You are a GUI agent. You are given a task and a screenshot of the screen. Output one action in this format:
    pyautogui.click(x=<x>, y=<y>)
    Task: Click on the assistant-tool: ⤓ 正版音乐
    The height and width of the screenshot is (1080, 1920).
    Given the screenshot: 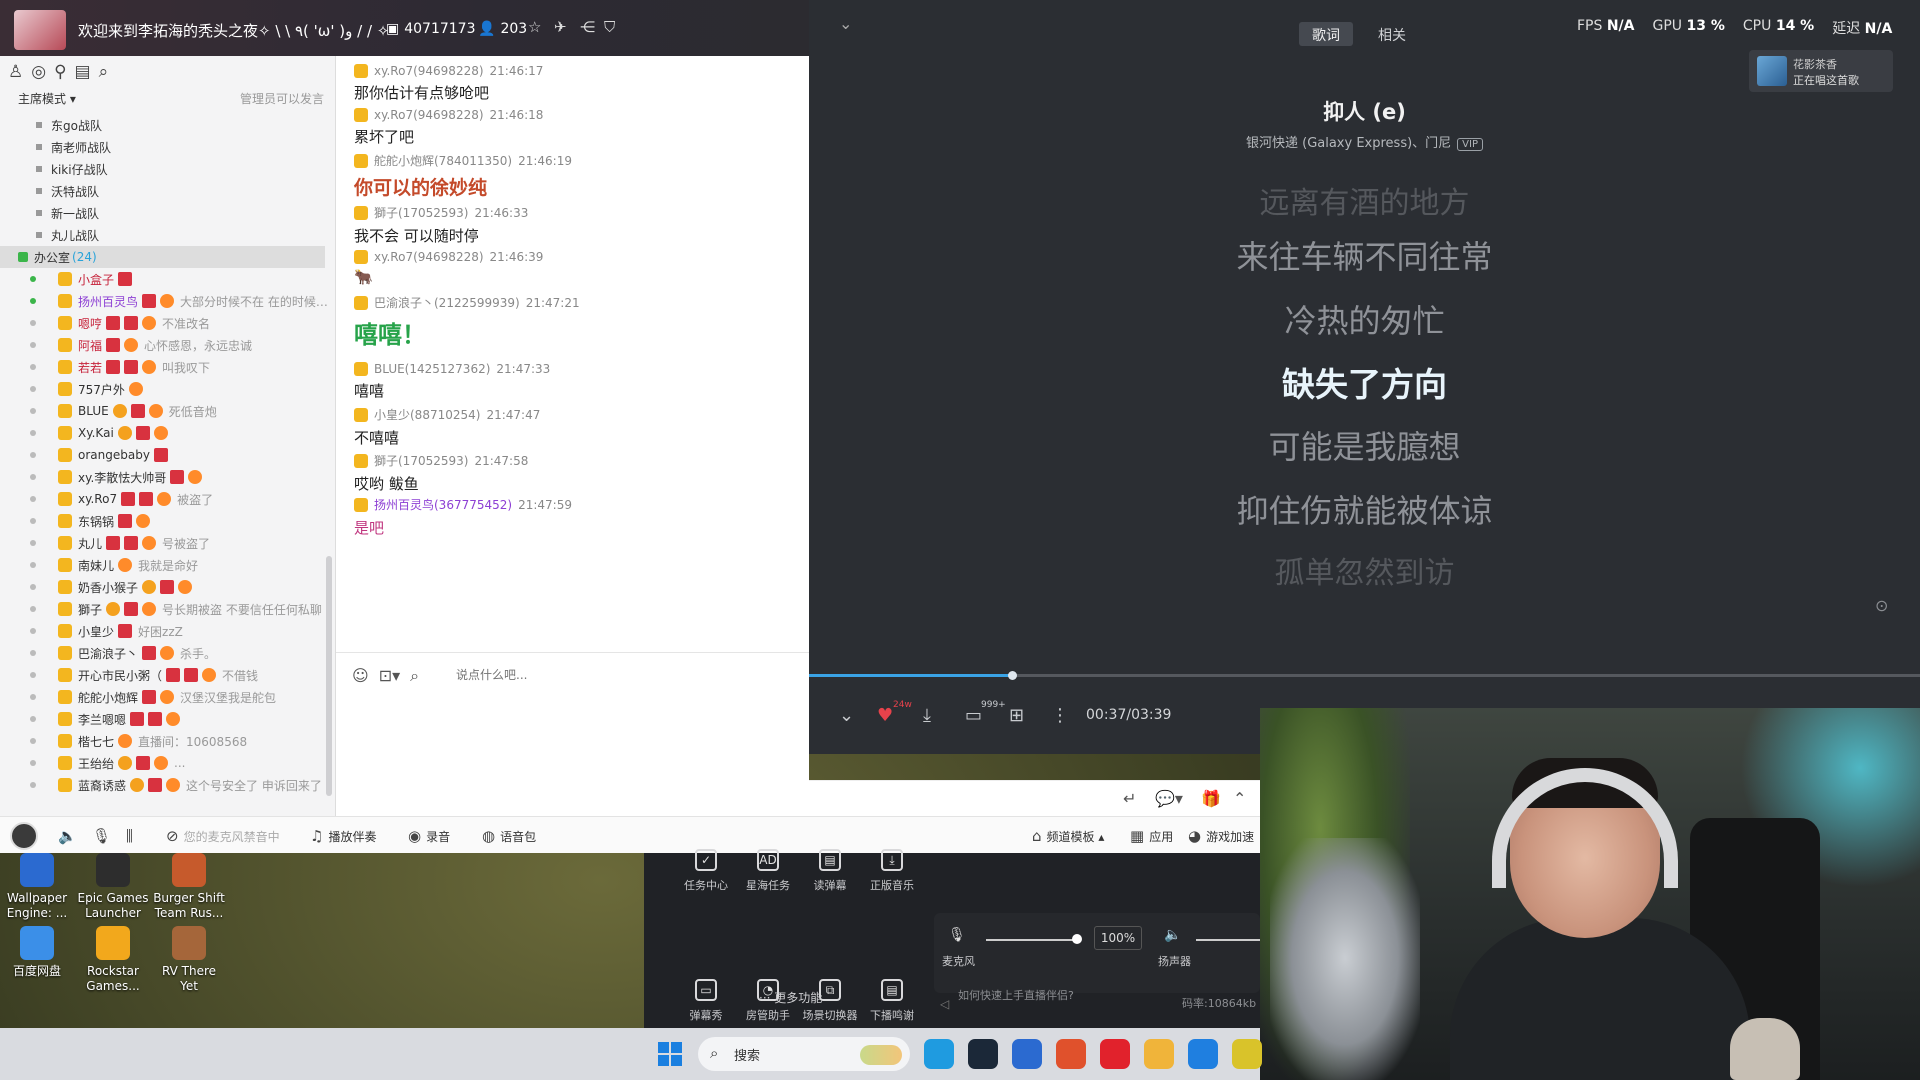 What is the action you would take?
    pyautogui.click(x=892, y=871)
    